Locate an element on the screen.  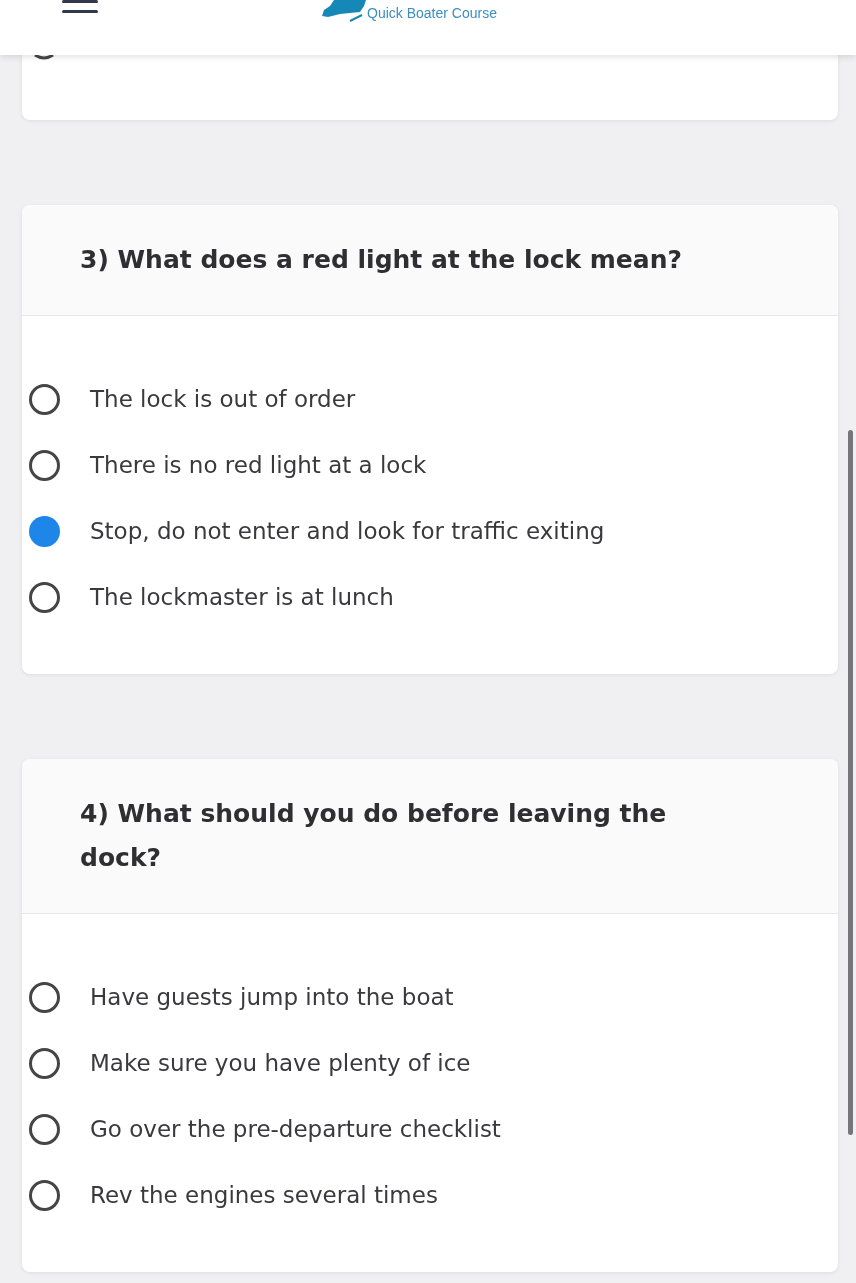
answer-option-text: Stop, do not enter and look for traffic exiting is located at coordinates (347, 531).